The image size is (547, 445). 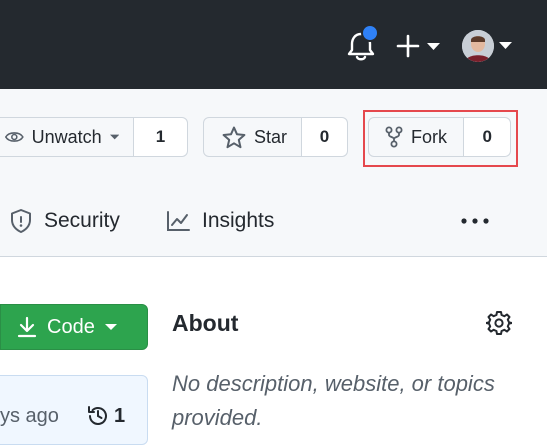 I want to click on tab-security: Security, so click(x=65, y=221).